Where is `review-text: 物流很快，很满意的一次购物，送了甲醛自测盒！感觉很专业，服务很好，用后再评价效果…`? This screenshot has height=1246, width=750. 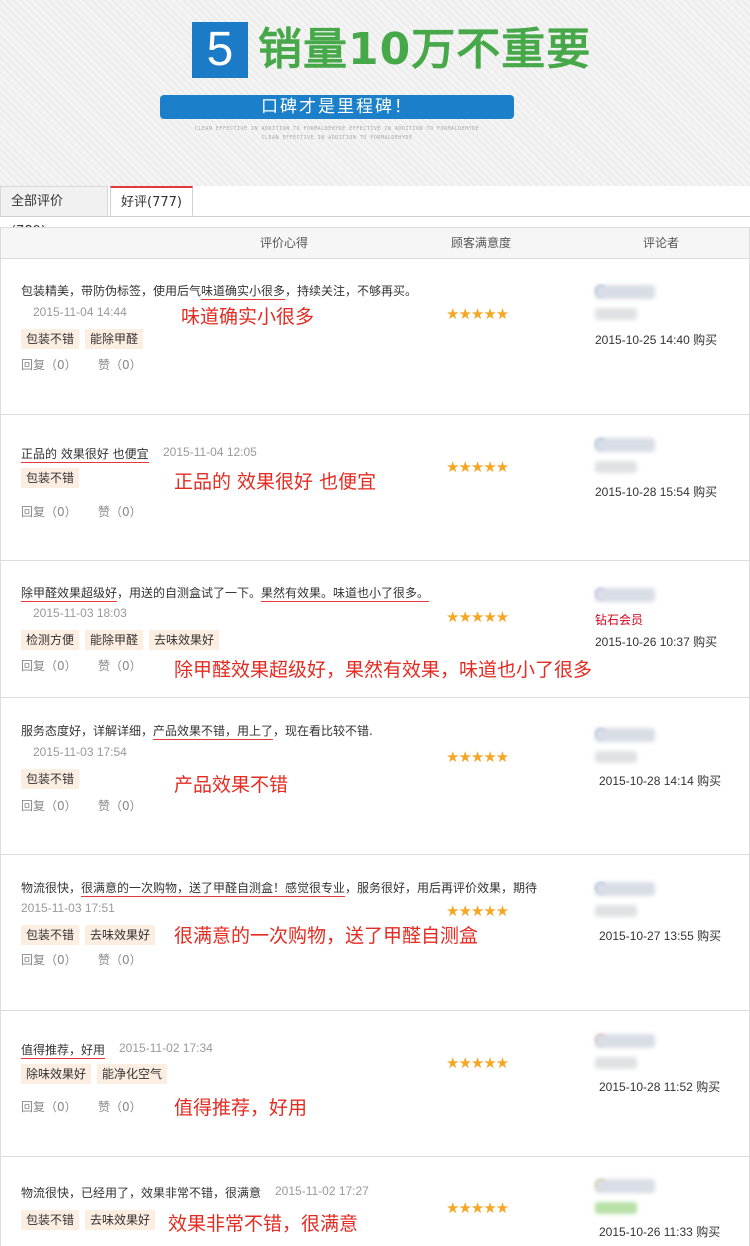
review-text: 物流很快，很满意的一次购物，送了甲醛自测盒！感觉很专业，服务很好，用后再评价效果… is located at coordinates (279, 889).